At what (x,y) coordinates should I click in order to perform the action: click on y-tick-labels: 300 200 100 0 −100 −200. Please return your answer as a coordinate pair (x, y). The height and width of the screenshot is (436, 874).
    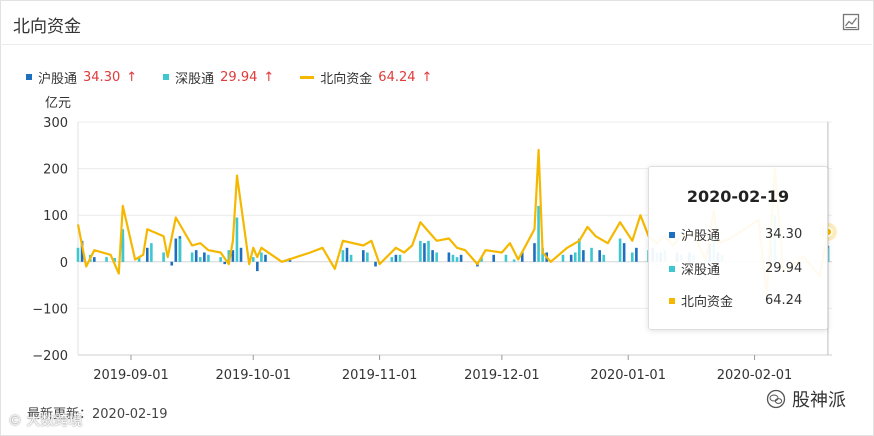
    Looking at the image, I should click on (50, 240).